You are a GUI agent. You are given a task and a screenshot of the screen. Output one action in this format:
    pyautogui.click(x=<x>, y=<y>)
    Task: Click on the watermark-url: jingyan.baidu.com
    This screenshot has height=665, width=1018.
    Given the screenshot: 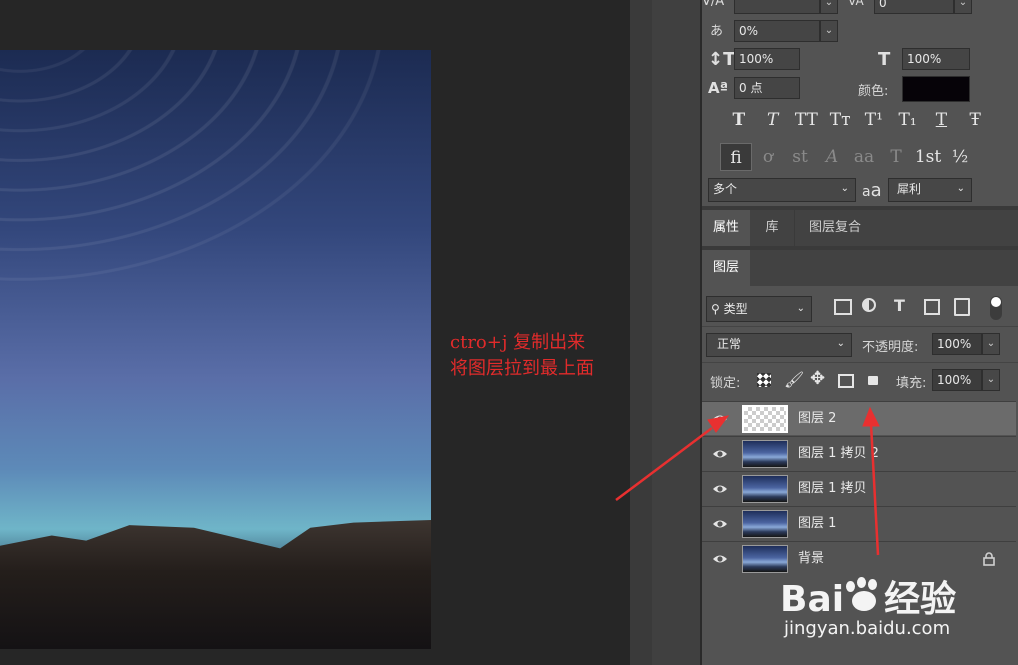 What is the action you would take?
    pyautogui.click(x=867, y=628)
    